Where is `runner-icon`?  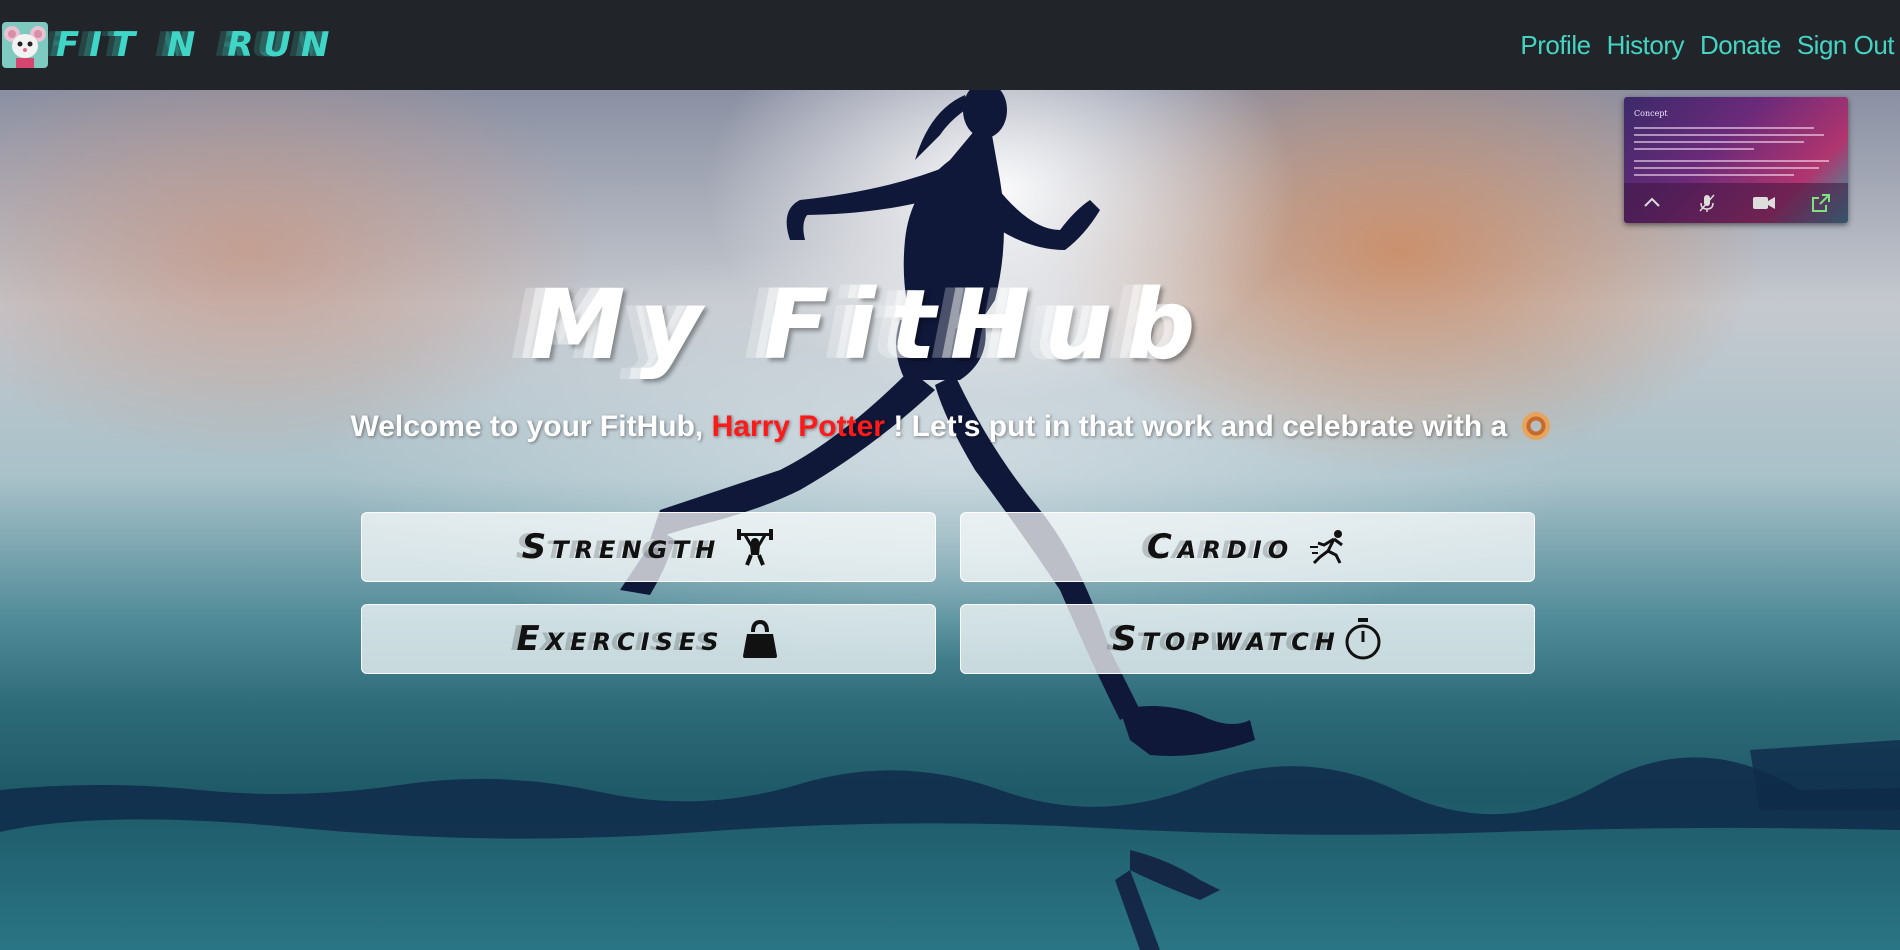
runner-icon is located at coordinates (1328, 547).